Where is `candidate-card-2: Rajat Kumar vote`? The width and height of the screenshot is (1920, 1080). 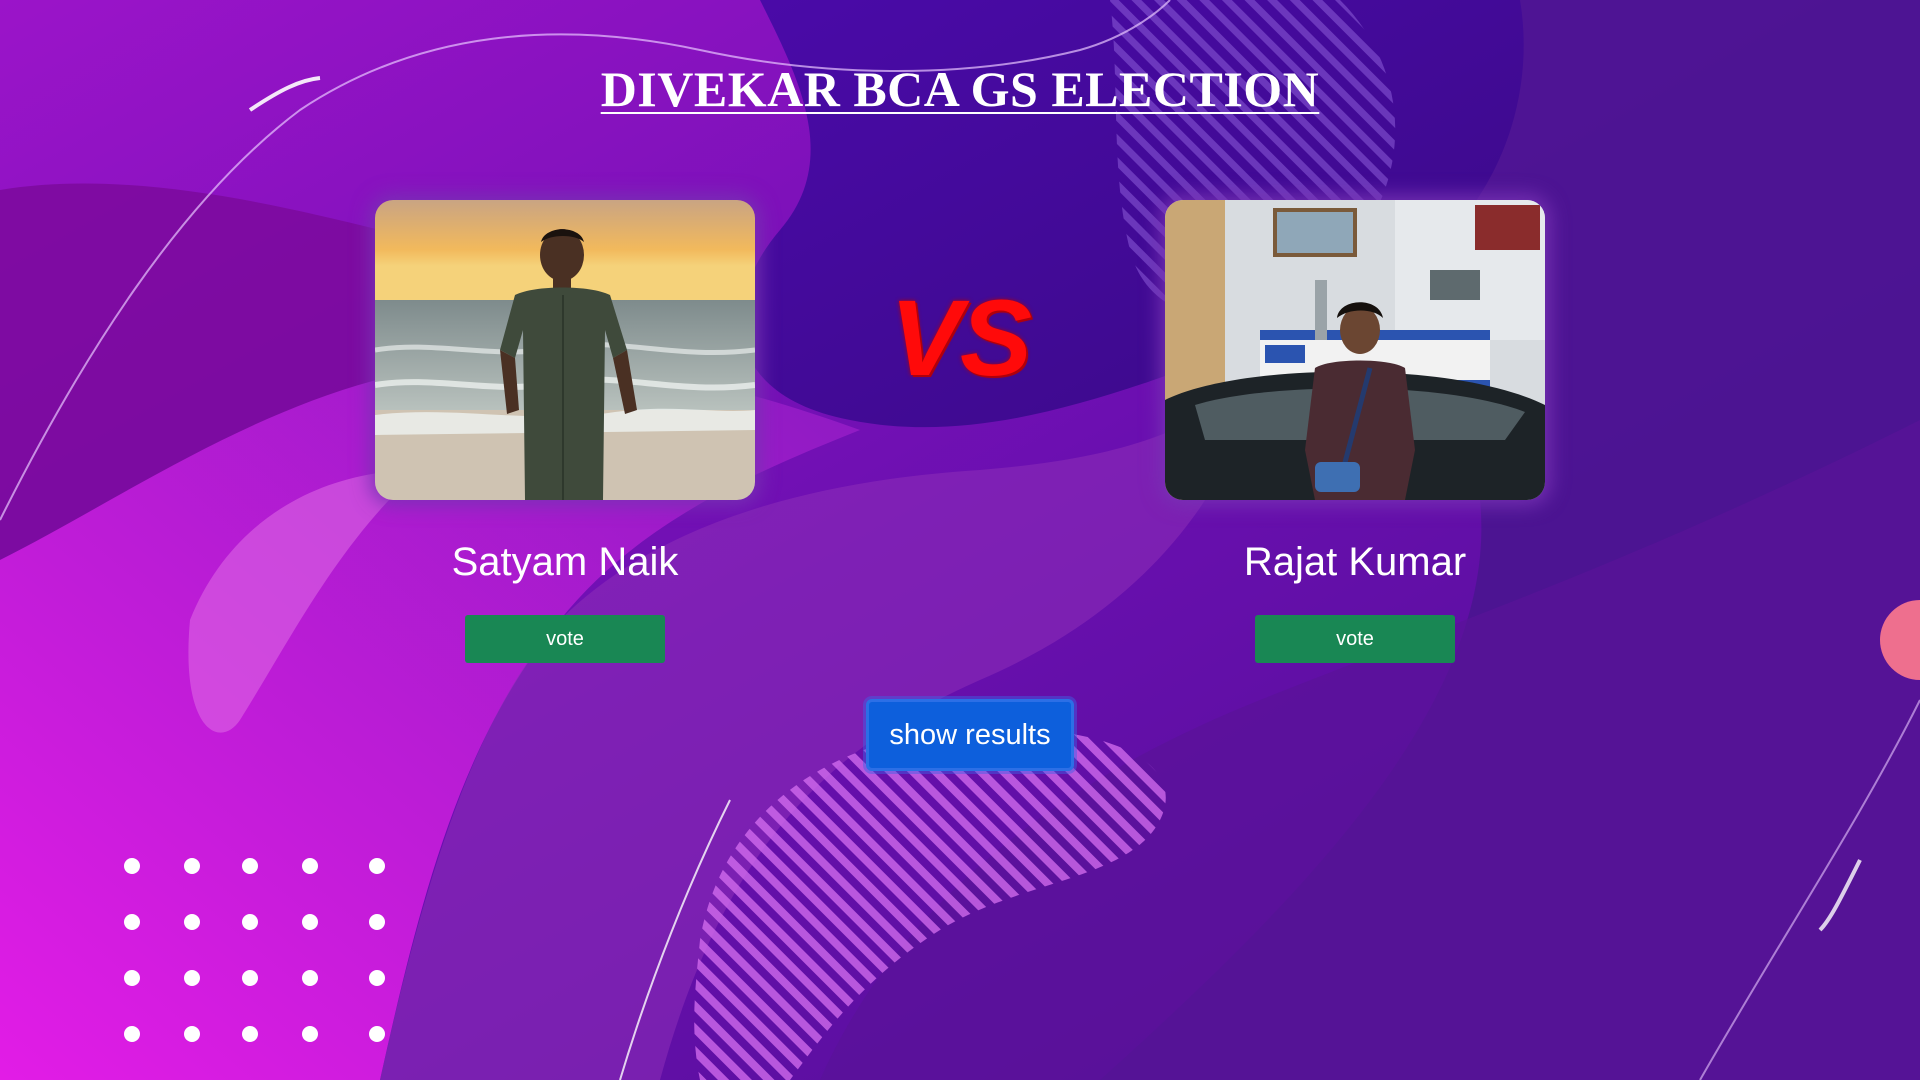 candidate-card-2: Rajat Kumar vote is located at coordinates (1355, 431).